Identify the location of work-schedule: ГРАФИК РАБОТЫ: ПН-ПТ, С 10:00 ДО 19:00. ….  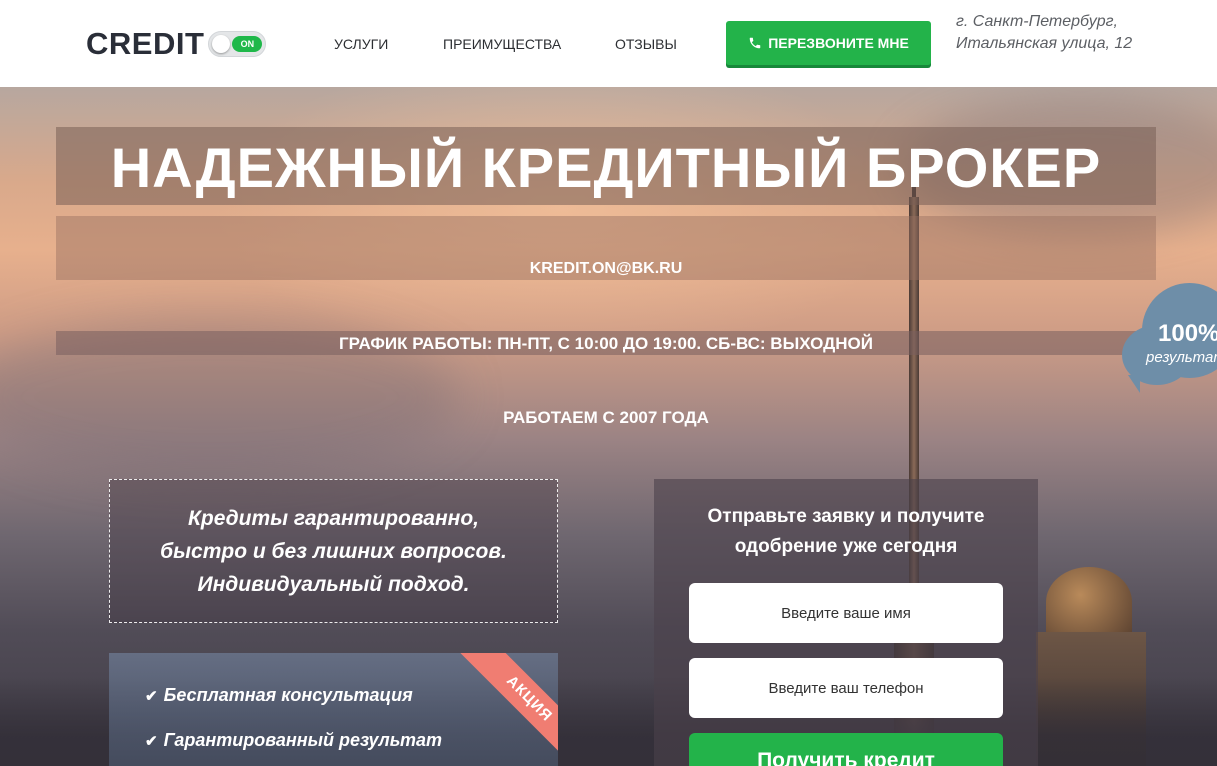
(606, 343).